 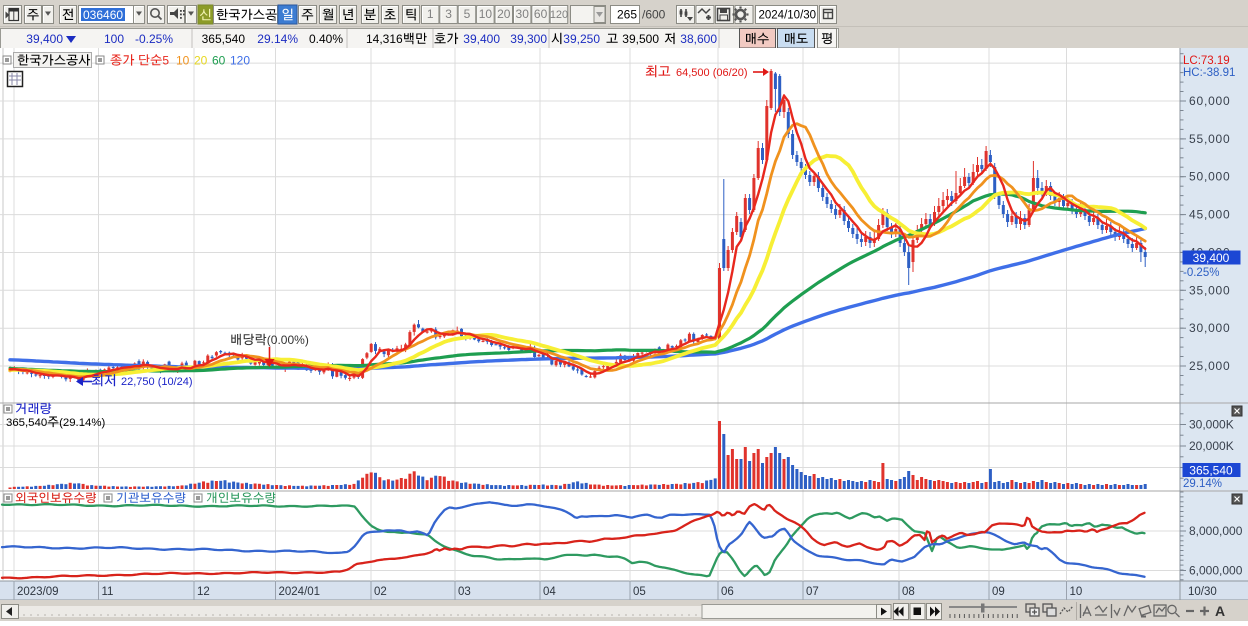 What do you see at coordinates (464, 592) in the screenshot?
I see `svg-text: 03` at bounding box center [464, 592].